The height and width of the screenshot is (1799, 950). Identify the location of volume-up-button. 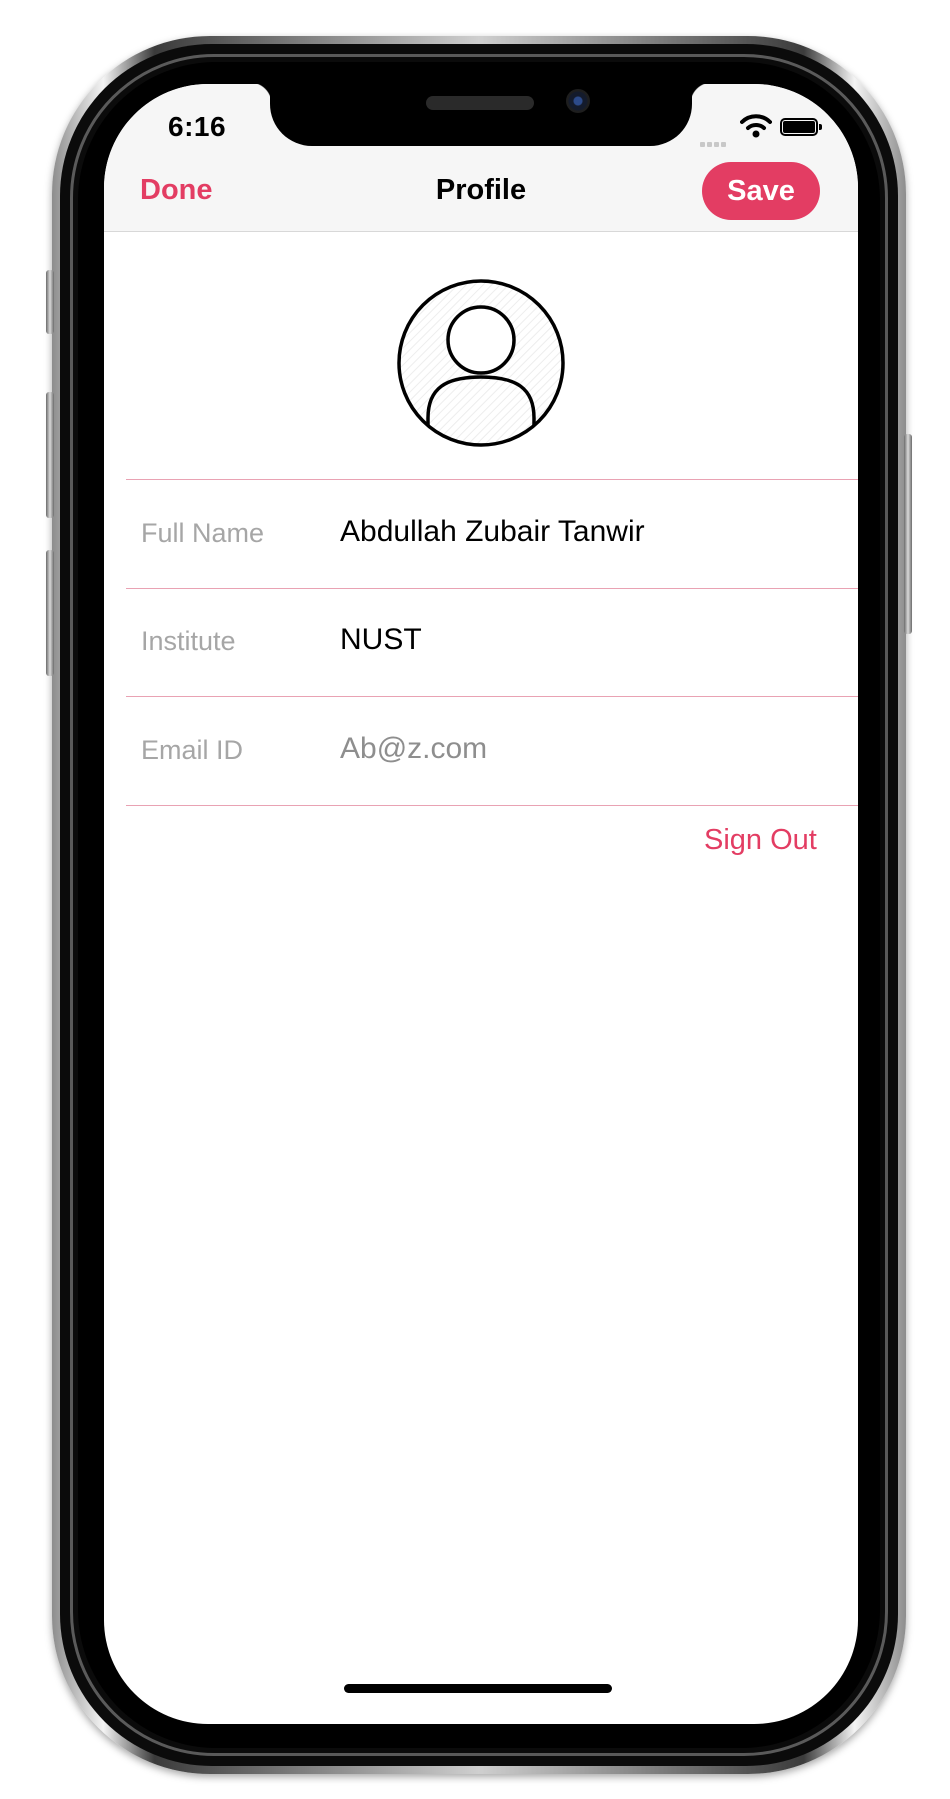
(50, 455).